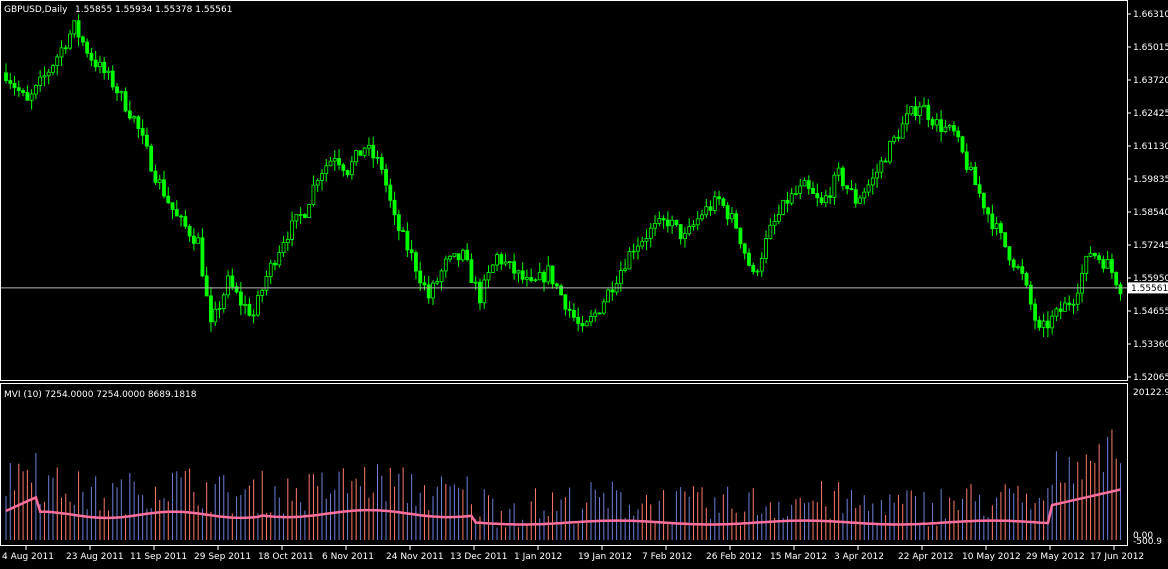 The width and height of the screenshot is (1168, 569). I want to click on indicator-axis: 20122.90.00-500.9, so click(1150, 467).